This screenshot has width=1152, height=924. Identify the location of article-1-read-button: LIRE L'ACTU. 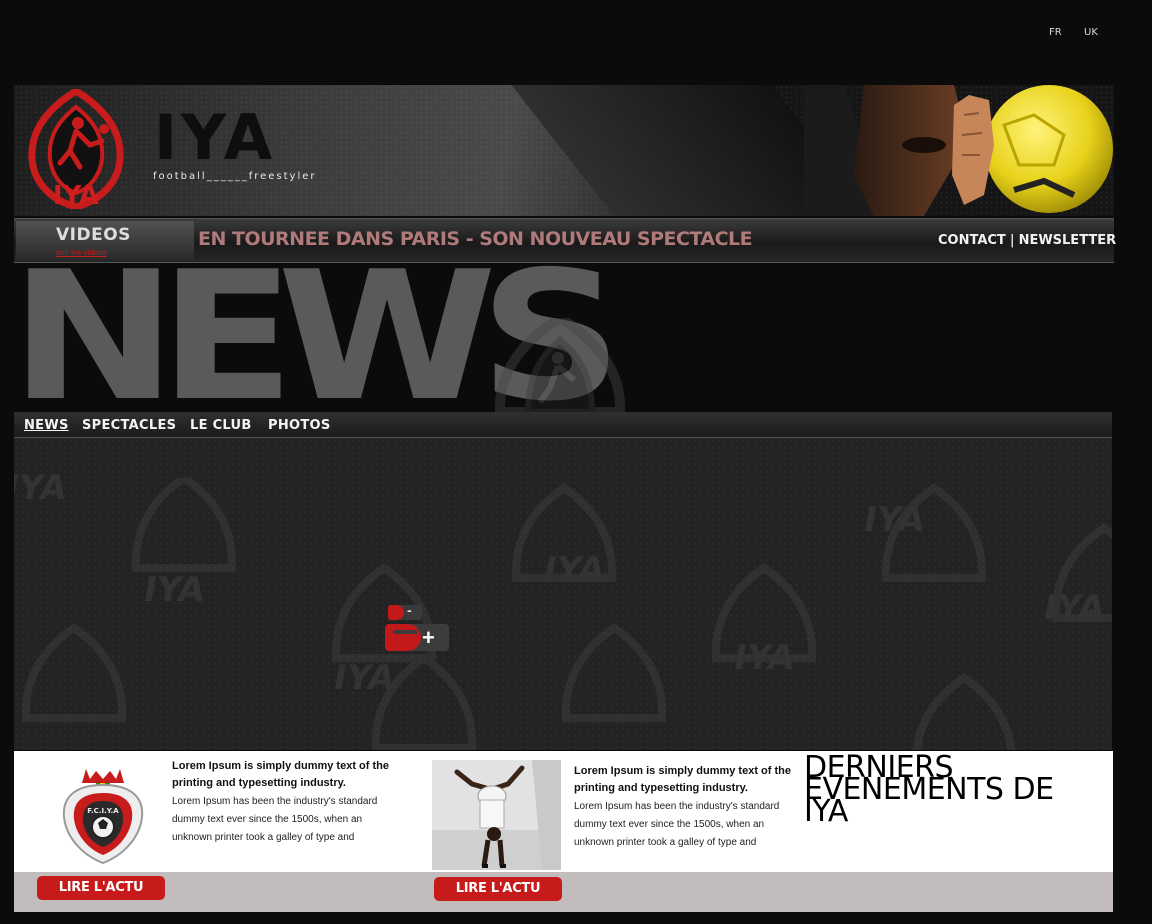
(101, 888).